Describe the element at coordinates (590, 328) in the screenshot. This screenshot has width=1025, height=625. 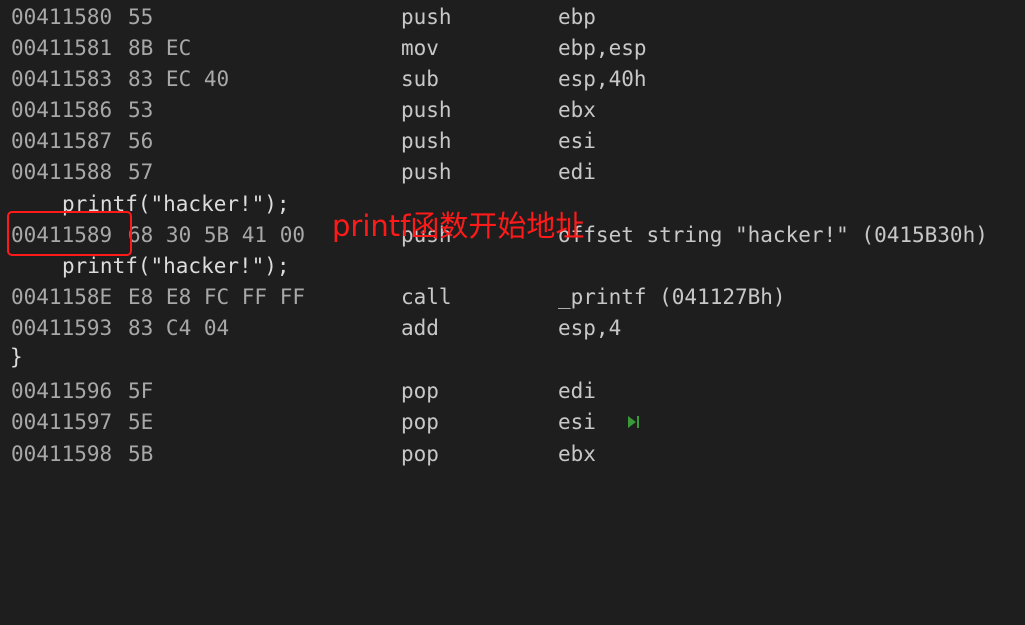
I see `operands: esp,4` at that location.